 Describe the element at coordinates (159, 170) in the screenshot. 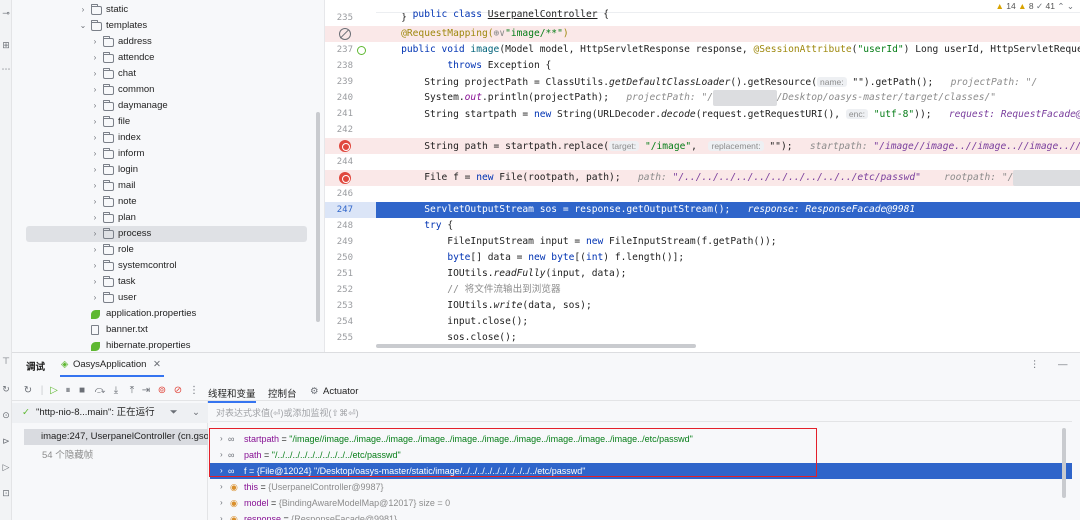

I see `tree-item: › login` at that location.